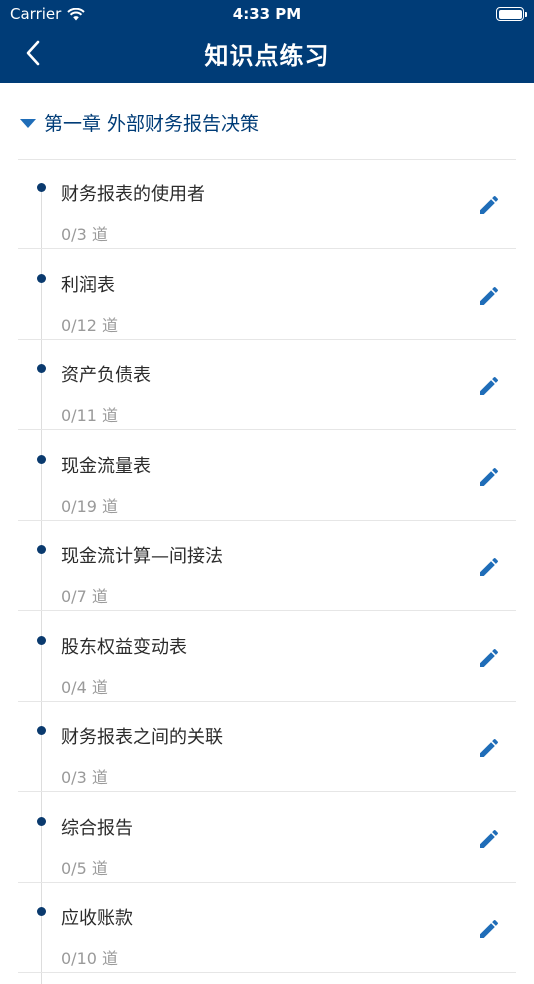 This screenshot has height=984, width=534. What do you see at coordinates (84, 868) in the screenshot?
I see `item-progress: 0/5 道` at bounding box center [84, 868].